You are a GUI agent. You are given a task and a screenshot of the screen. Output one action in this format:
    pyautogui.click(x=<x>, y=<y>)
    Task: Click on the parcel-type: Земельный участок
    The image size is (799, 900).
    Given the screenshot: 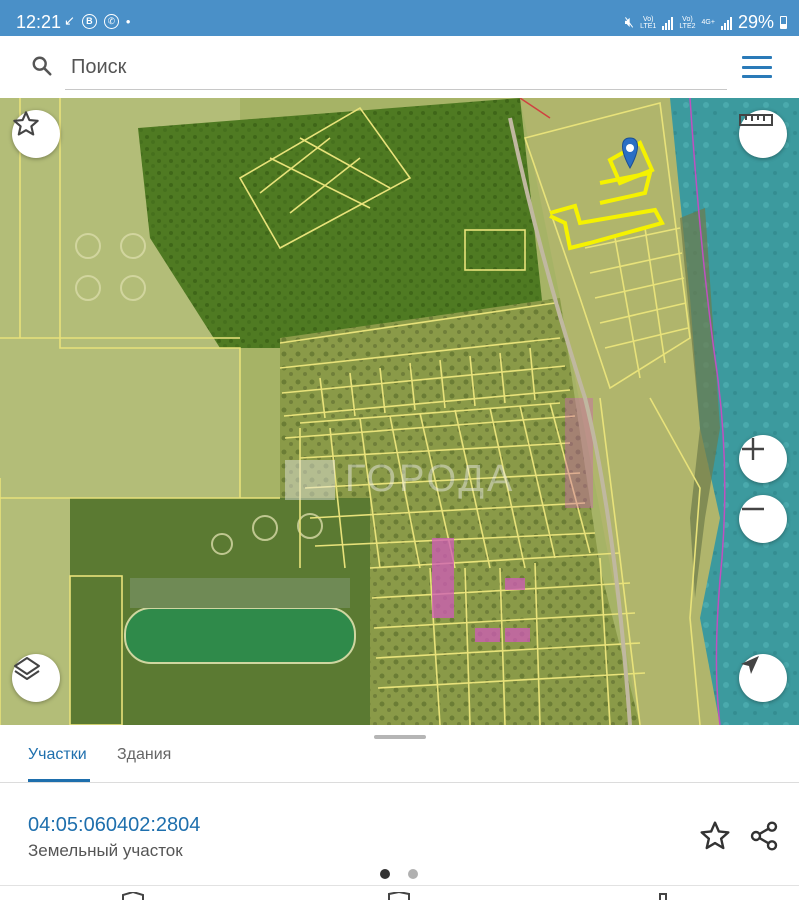 What is the action you would take?
    pyautogui.click(x=105, y=850)
    